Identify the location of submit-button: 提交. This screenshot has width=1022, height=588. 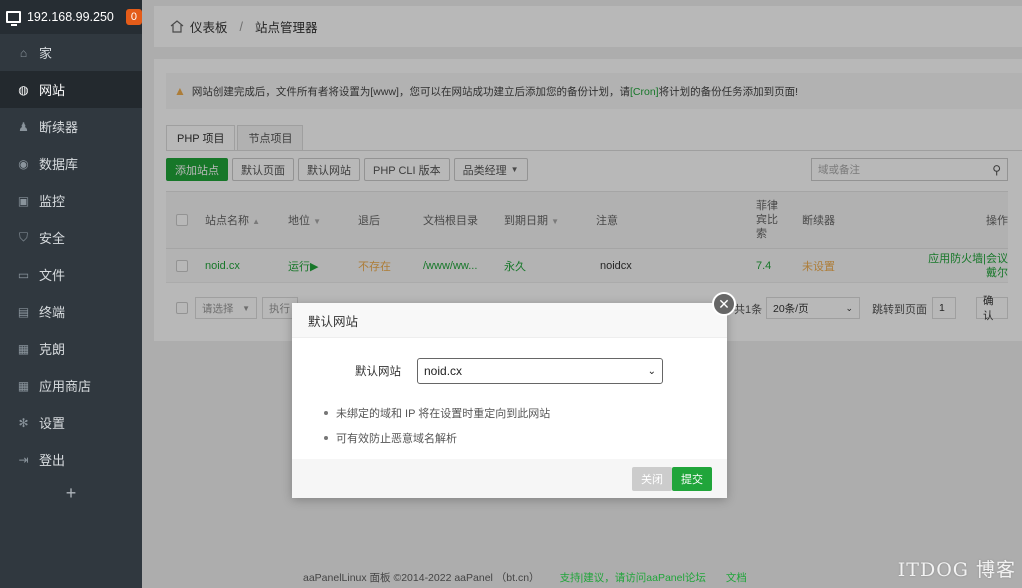
(692, 479).